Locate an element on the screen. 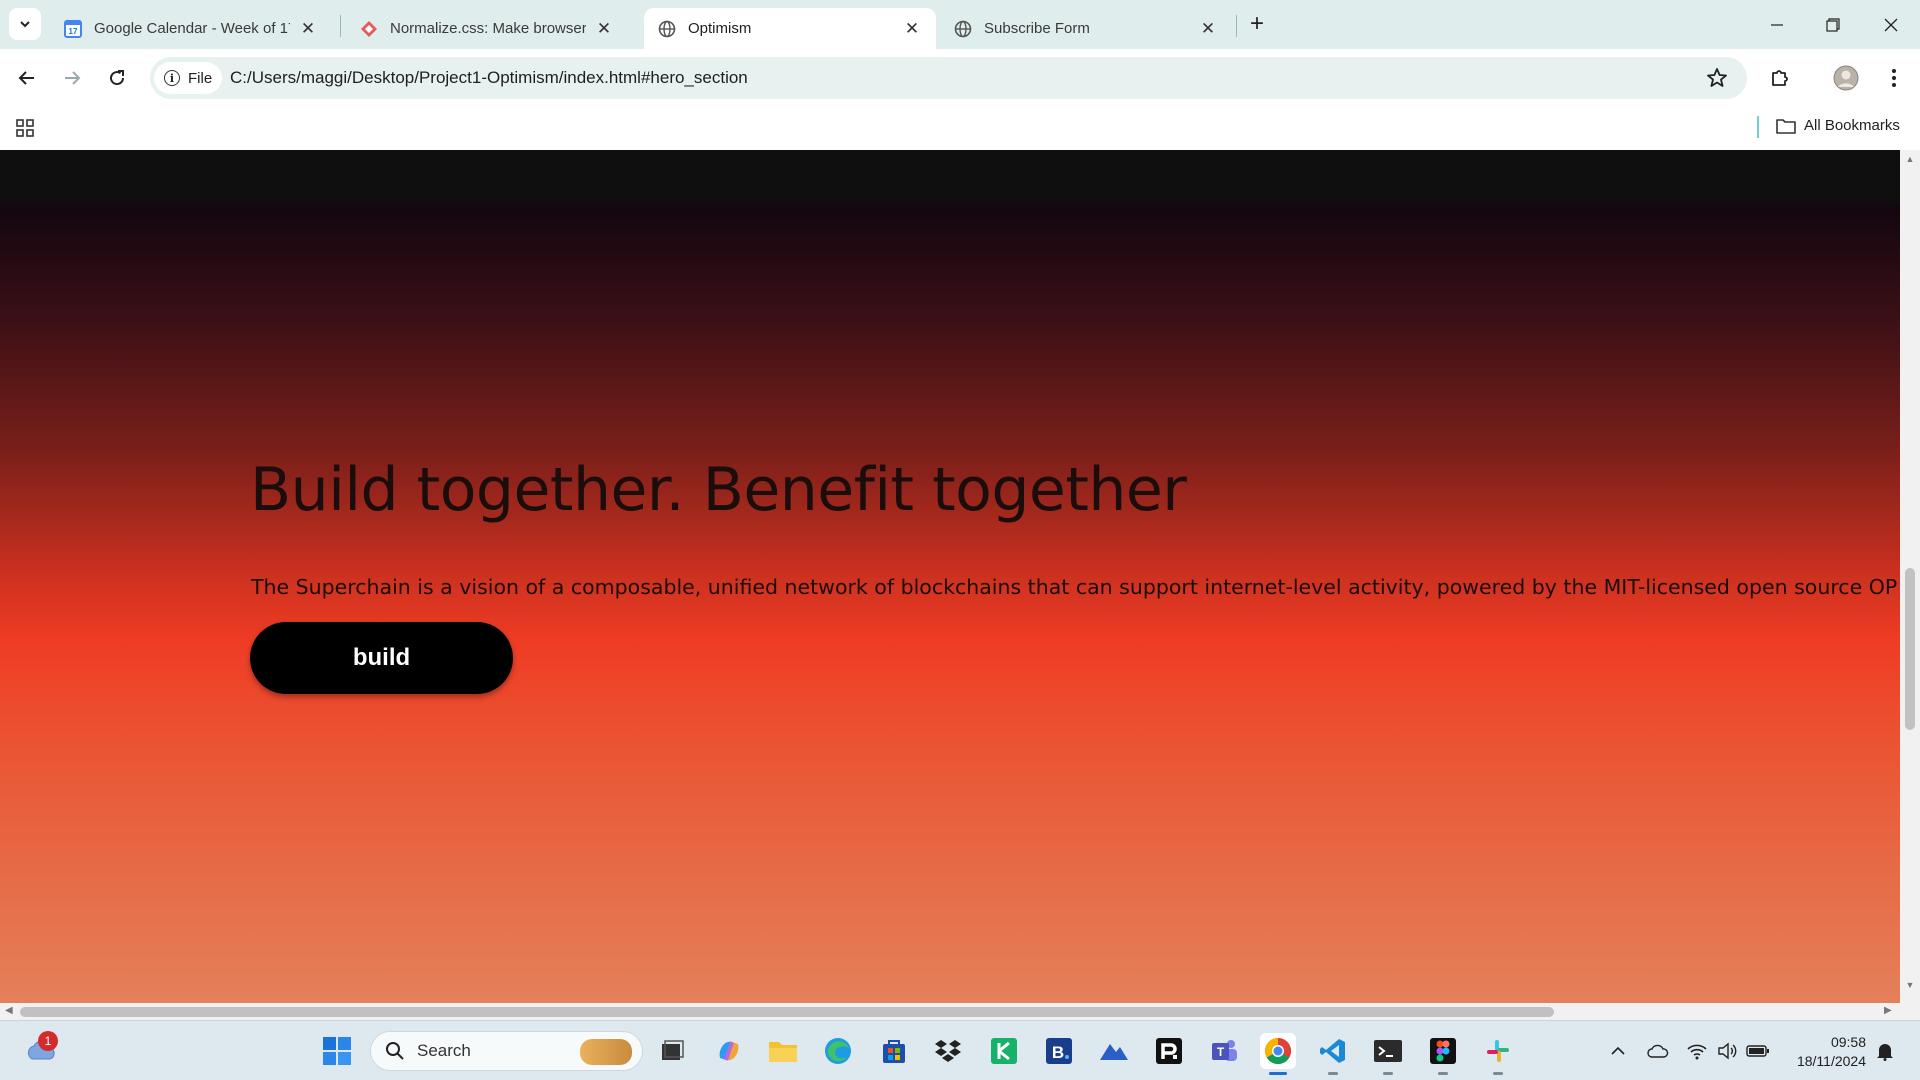 Image resolution: width=1920 pixels, height=1080 pixels. taskbar-app-figma is located at coordinates (1443, 1054).